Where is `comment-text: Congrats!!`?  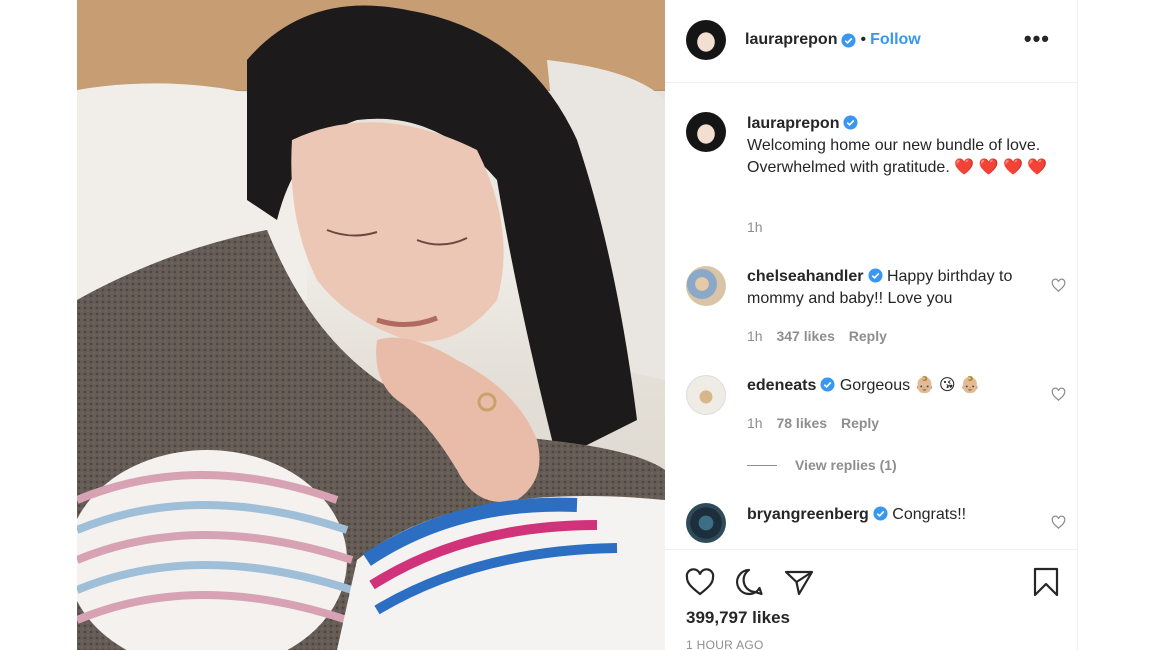 comment-text: Congrats!! is located at coordinates (929, 514).